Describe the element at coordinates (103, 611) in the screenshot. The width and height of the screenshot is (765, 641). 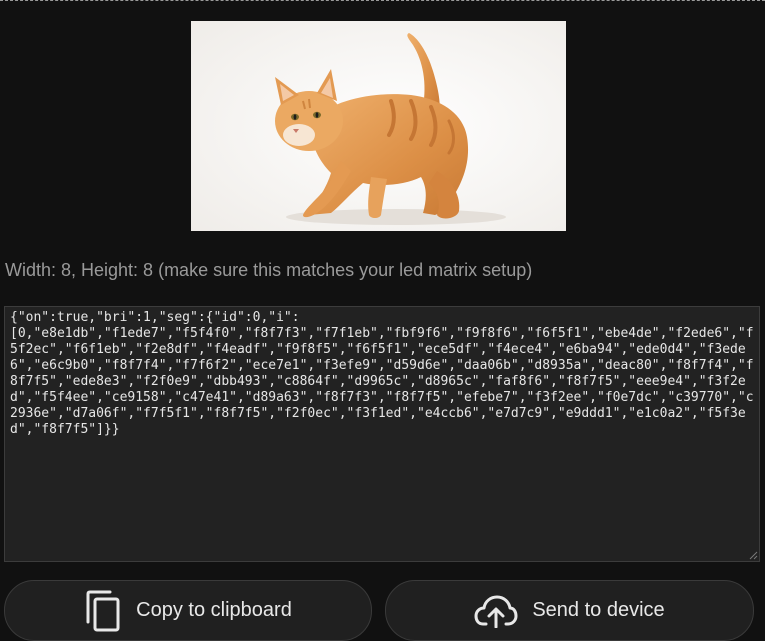
I see `copy-icon` at that location.